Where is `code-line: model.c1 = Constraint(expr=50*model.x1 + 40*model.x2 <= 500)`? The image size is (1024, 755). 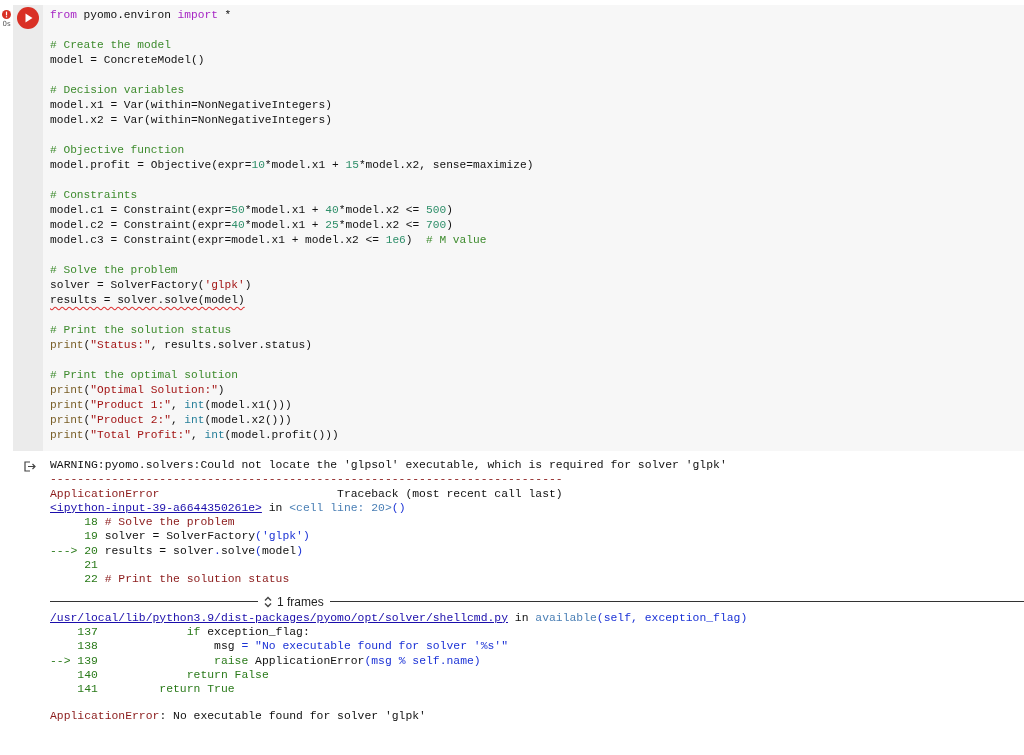 code-line: model.c1 = Constraint(expr=50*model.x1 + 40*model.x2 <= 500) is located at coordinates (252, 210).